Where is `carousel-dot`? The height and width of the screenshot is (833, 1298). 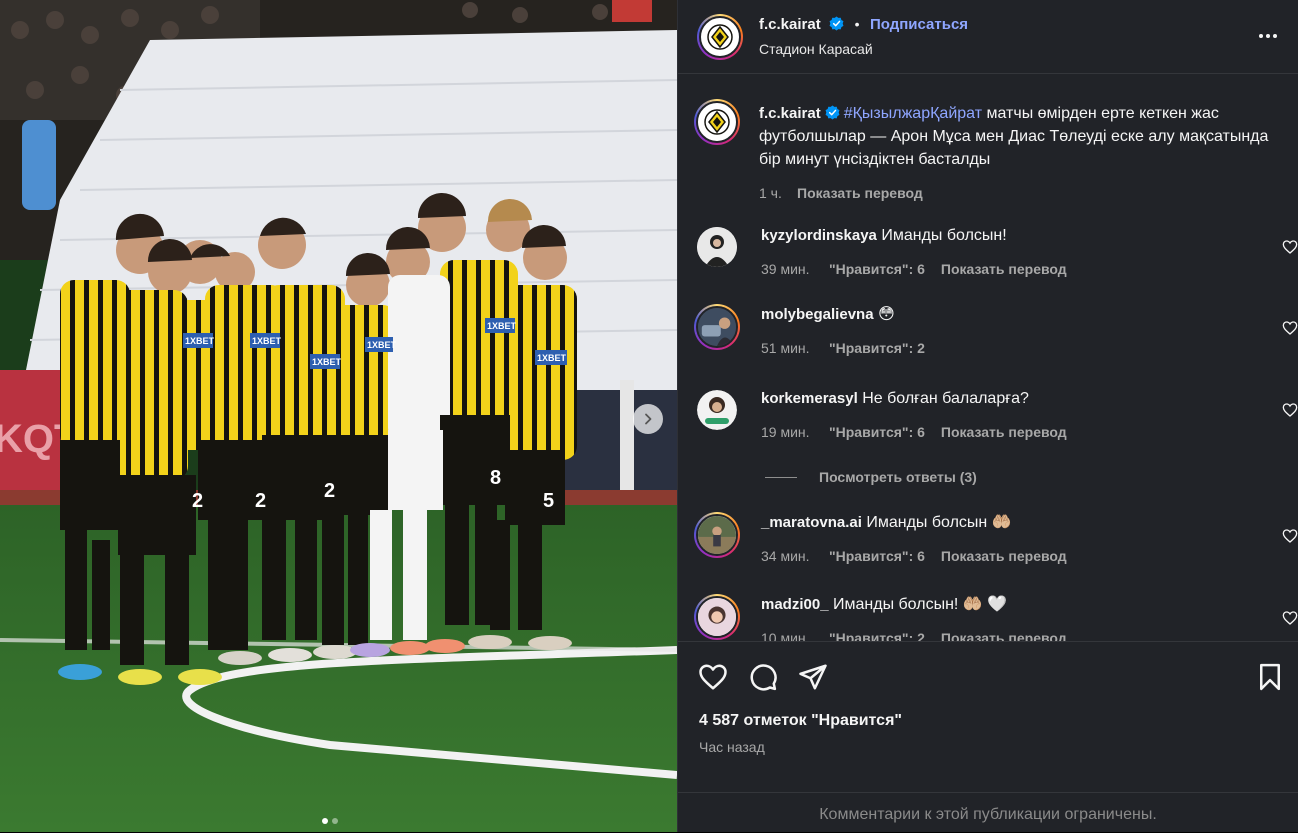
carousel-dot is located at coordinates (335, 821).